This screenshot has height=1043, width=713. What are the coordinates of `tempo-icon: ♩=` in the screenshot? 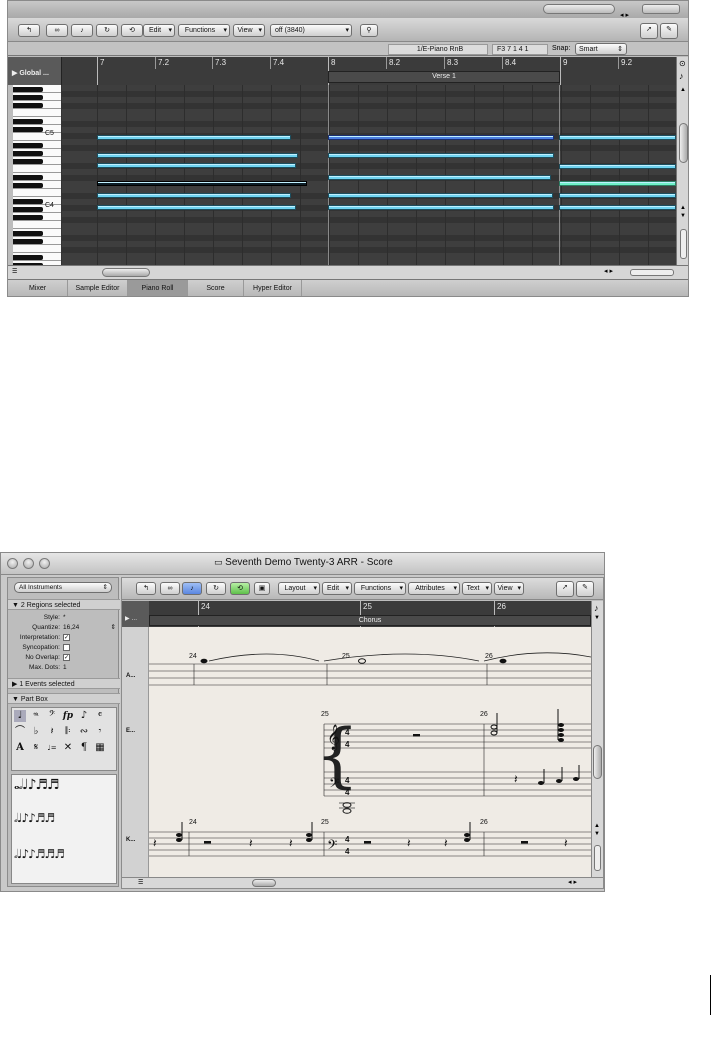 It's located at (52, 748).